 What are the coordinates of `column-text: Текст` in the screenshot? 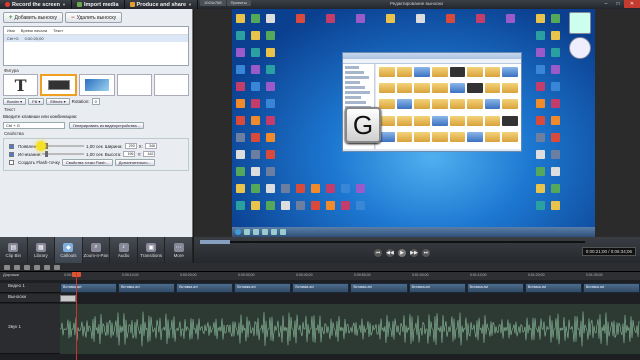 It's located at (58, 30).